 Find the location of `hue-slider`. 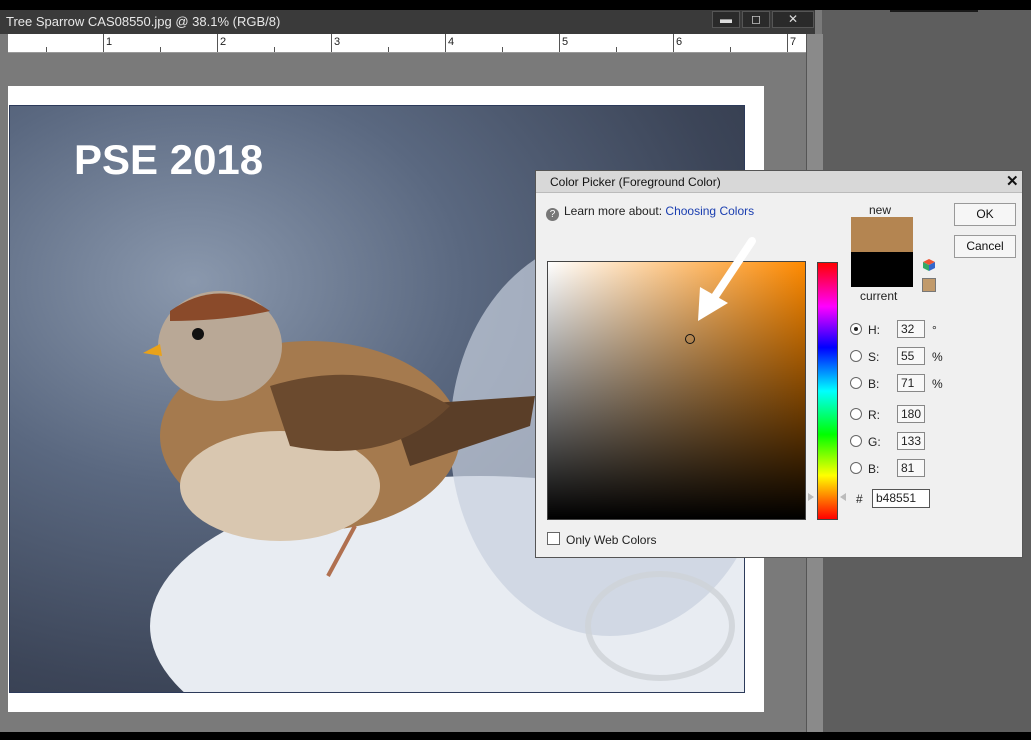

hue-slider is located at coordinates (827, 391).